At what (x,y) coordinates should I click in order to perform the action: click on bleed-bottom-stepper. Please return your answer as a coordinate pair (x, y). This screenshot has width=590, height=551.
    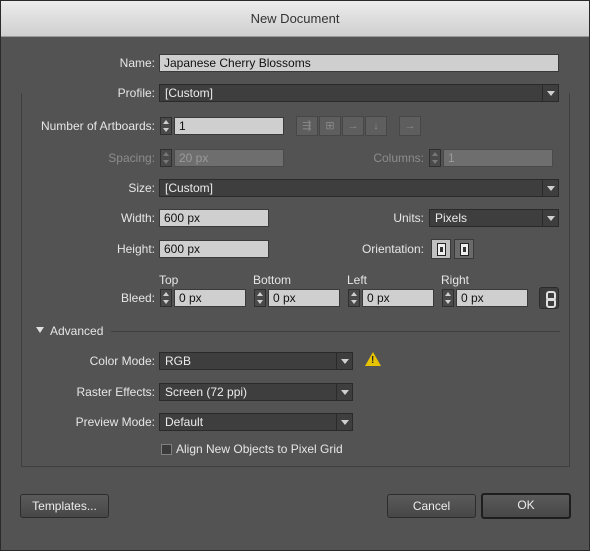
    Looking at the image, I should click on (260, 298).